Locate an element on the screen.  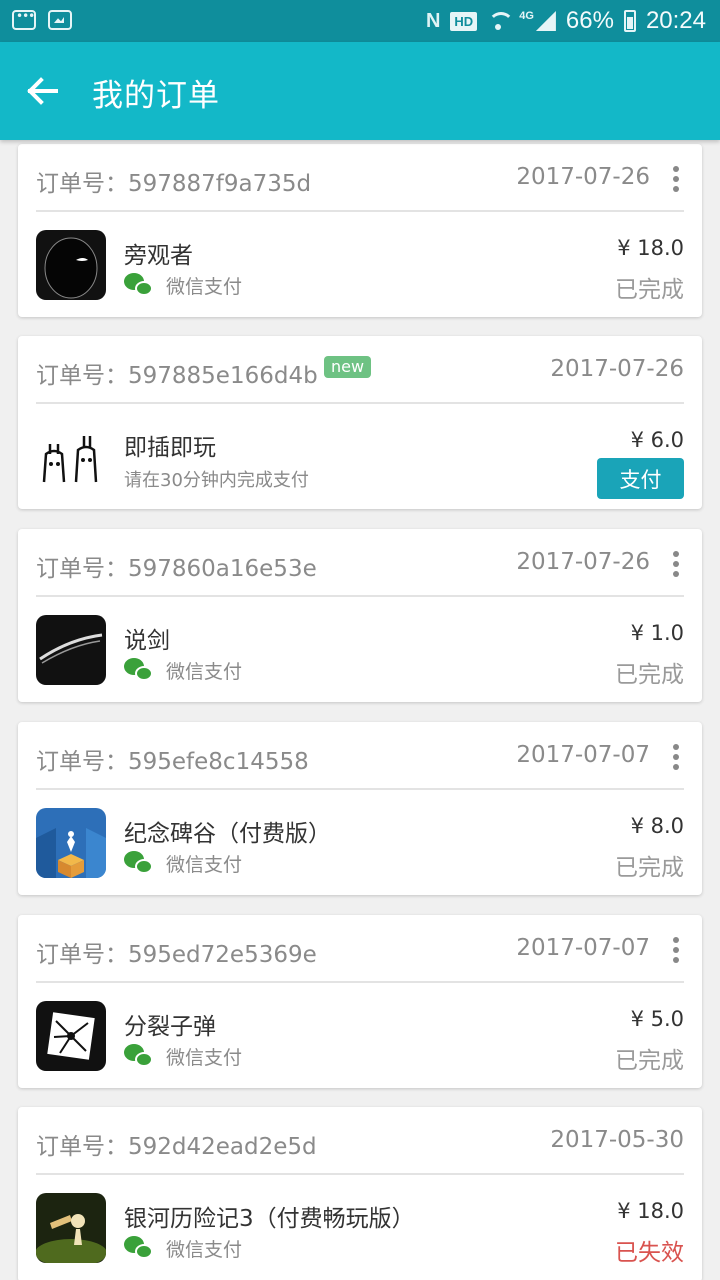
order-card-body: 旁观者 微信支付 ¥ 18.0 已完成 is located at coordinates (360, 267).